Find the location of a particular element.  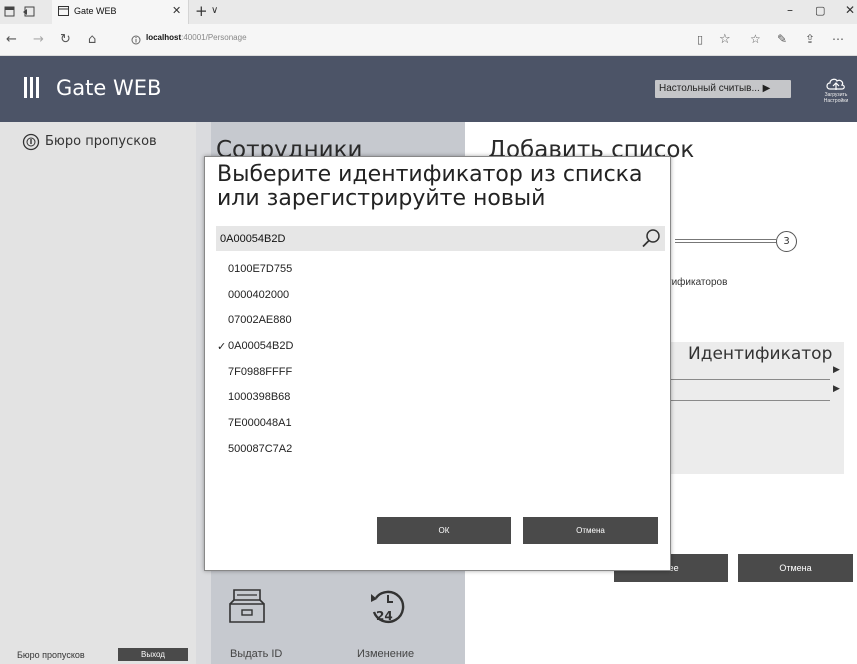

identifier-value: 0000402000 is located at coordinates (259, 294).